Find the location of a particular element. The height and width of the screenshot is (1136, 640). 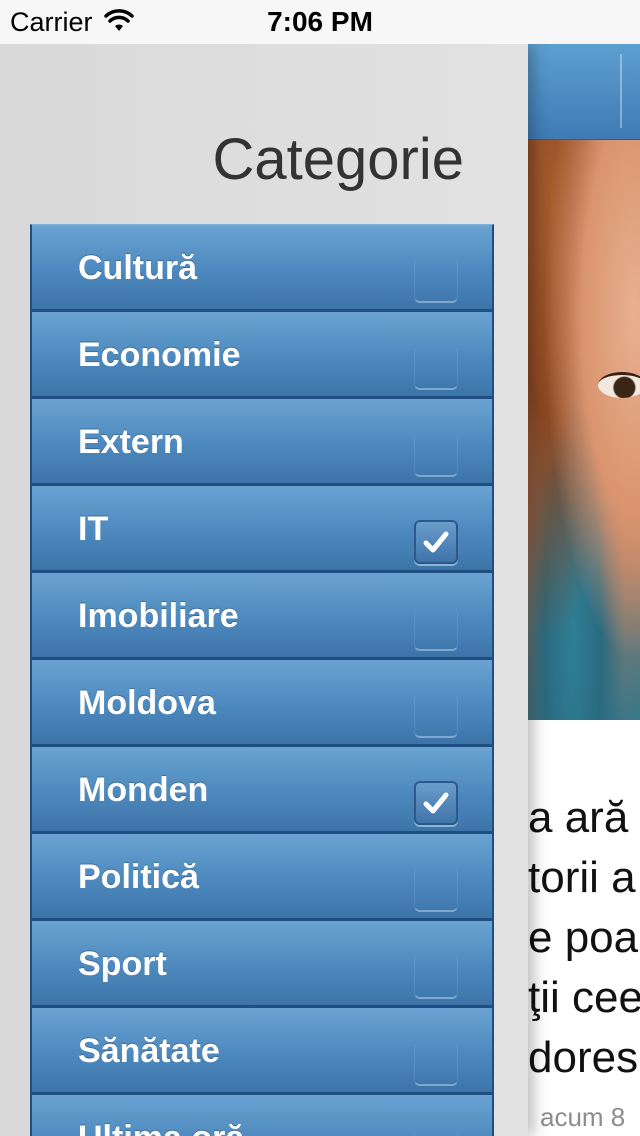

article-nav-bar is located at coordinates (584, 92).